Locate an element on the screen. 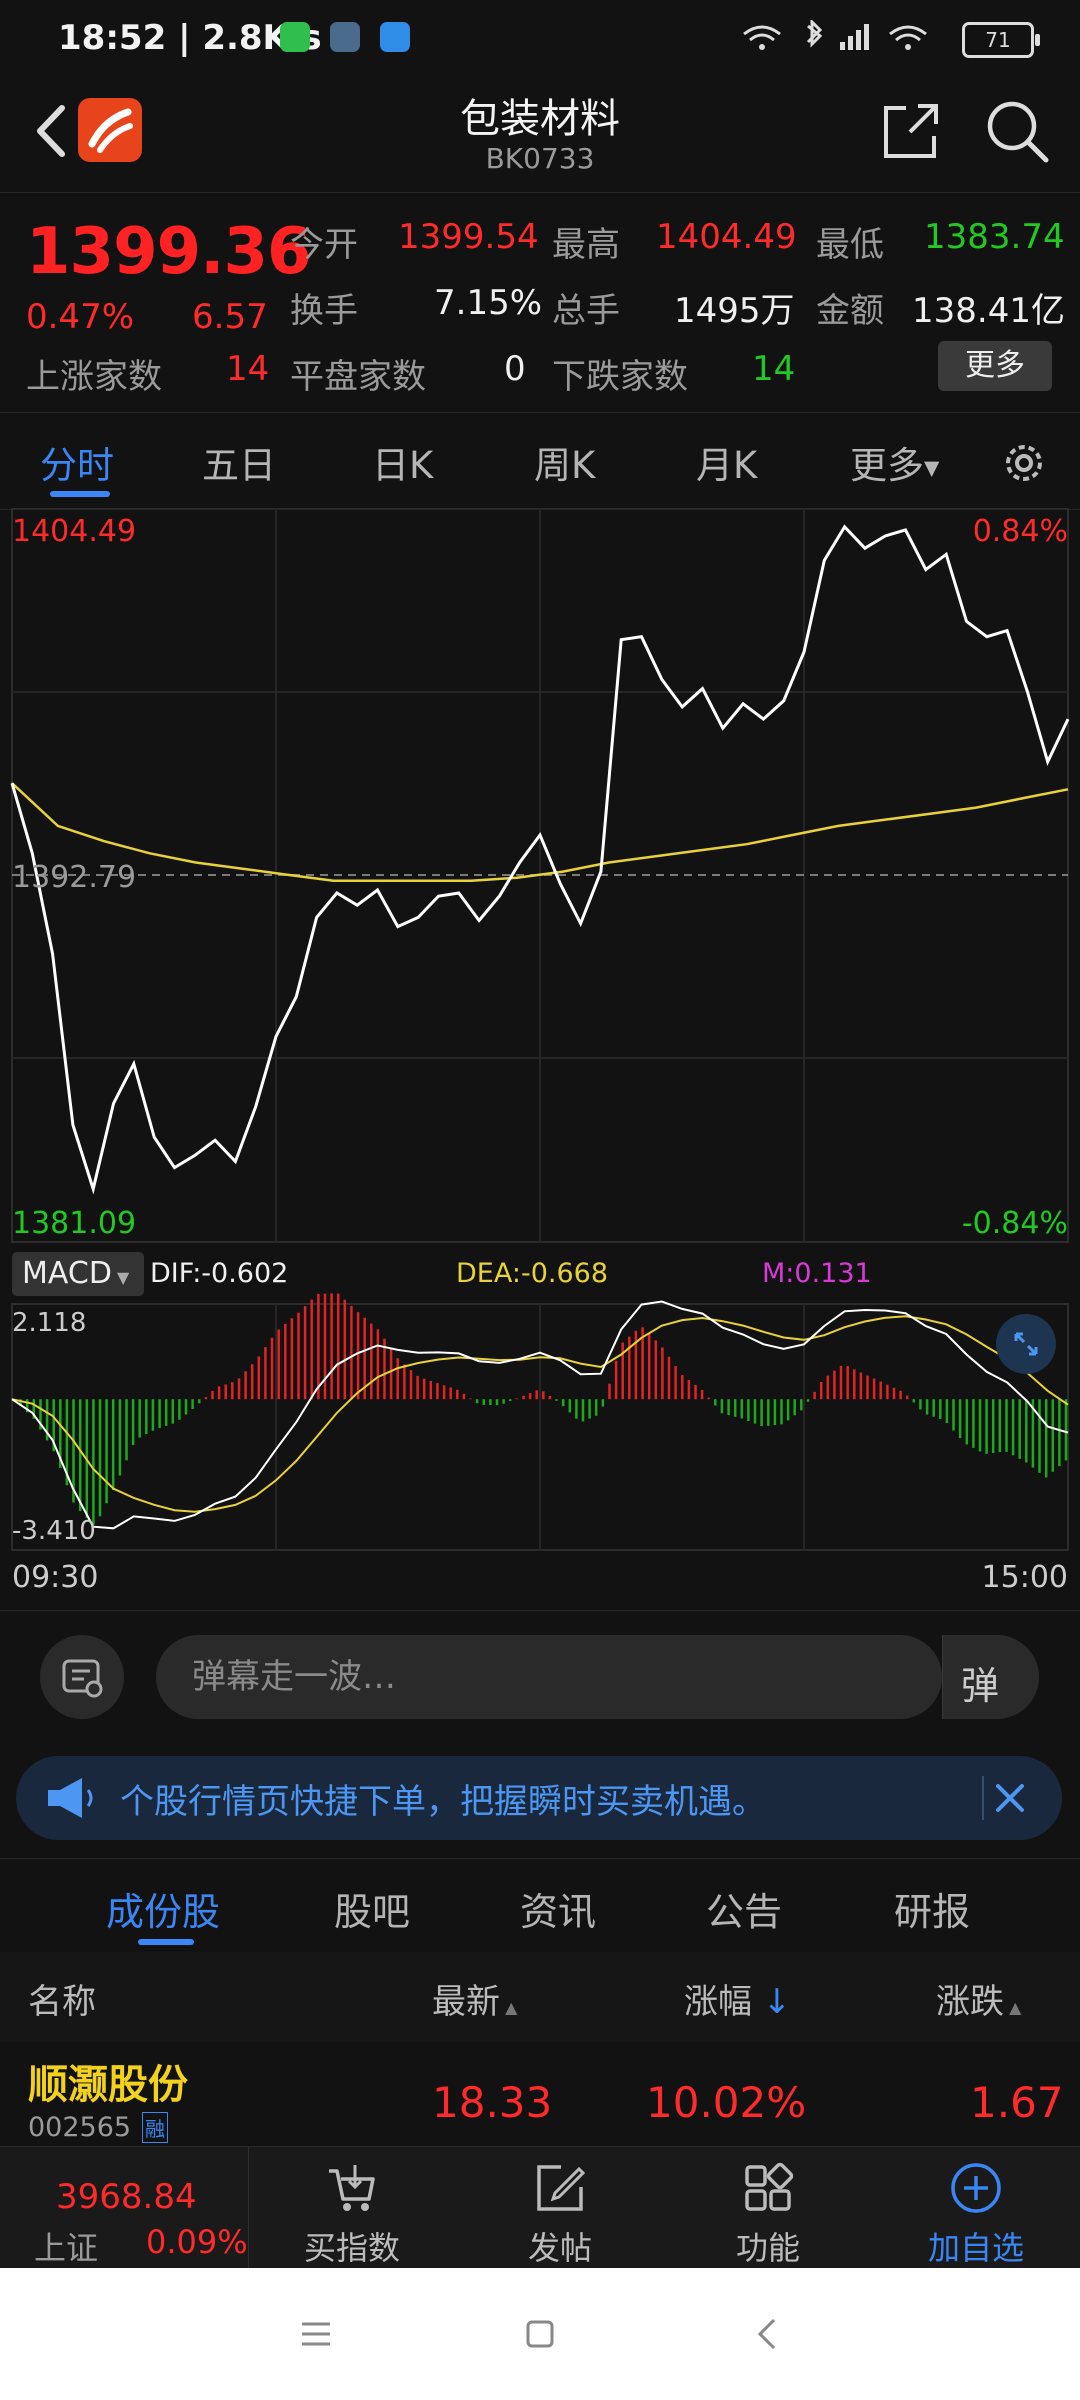  column-change: 涨跌 ▲ is located at coordinates (978, 1998).